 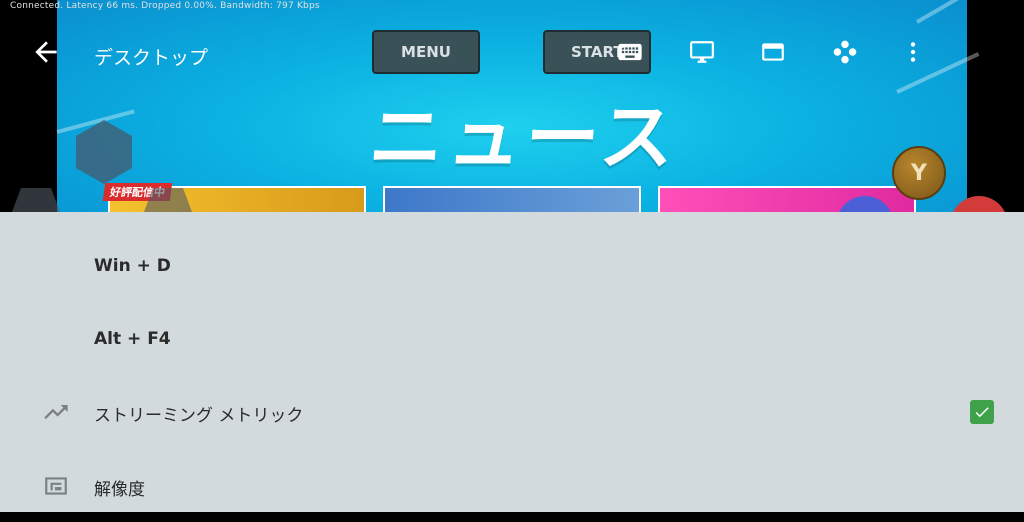 I want to click on news-heading: ニュース, so click(x=523, y=138).